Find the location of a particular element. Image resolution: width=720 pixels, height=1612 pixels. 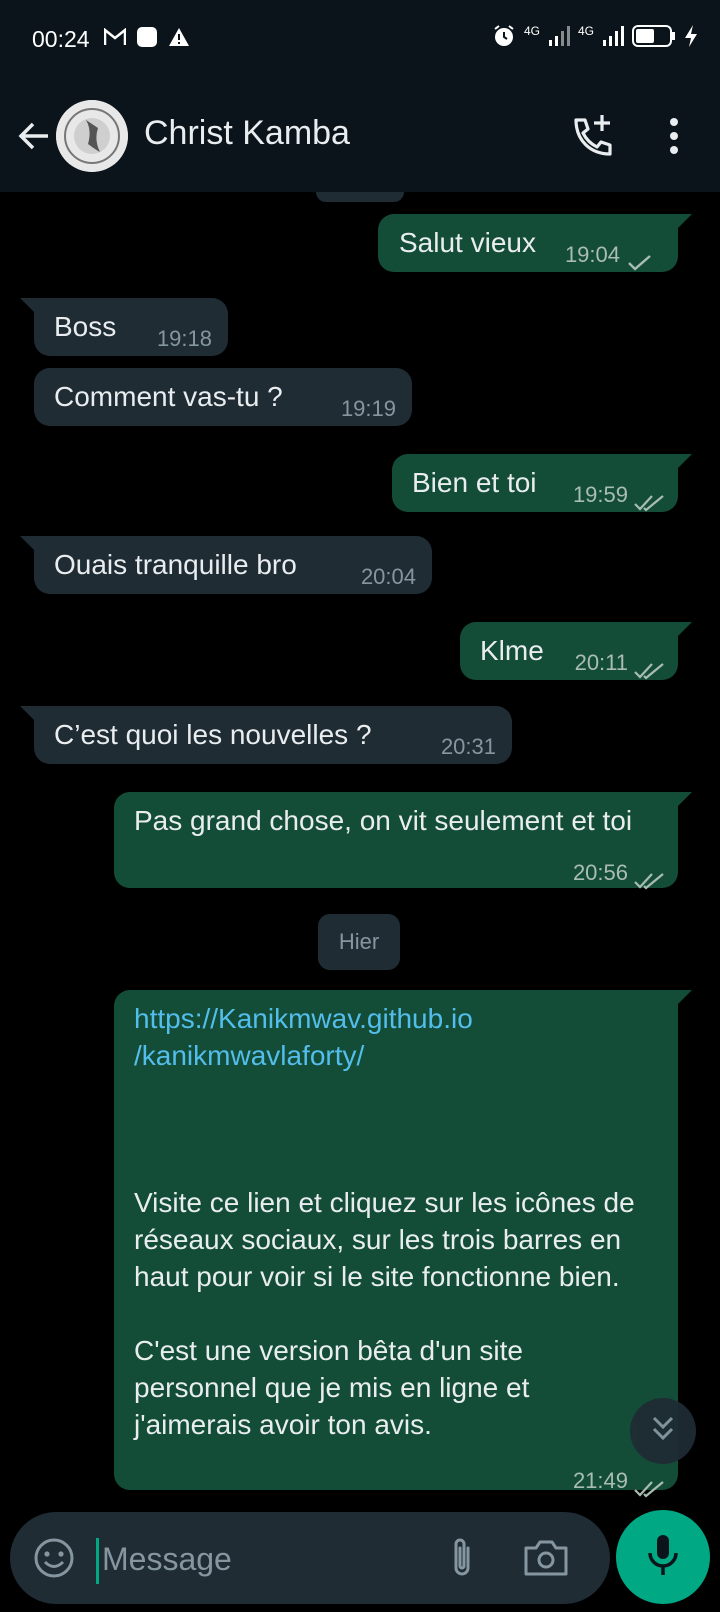

message-text: Boss is located at coordinates (85, 326).